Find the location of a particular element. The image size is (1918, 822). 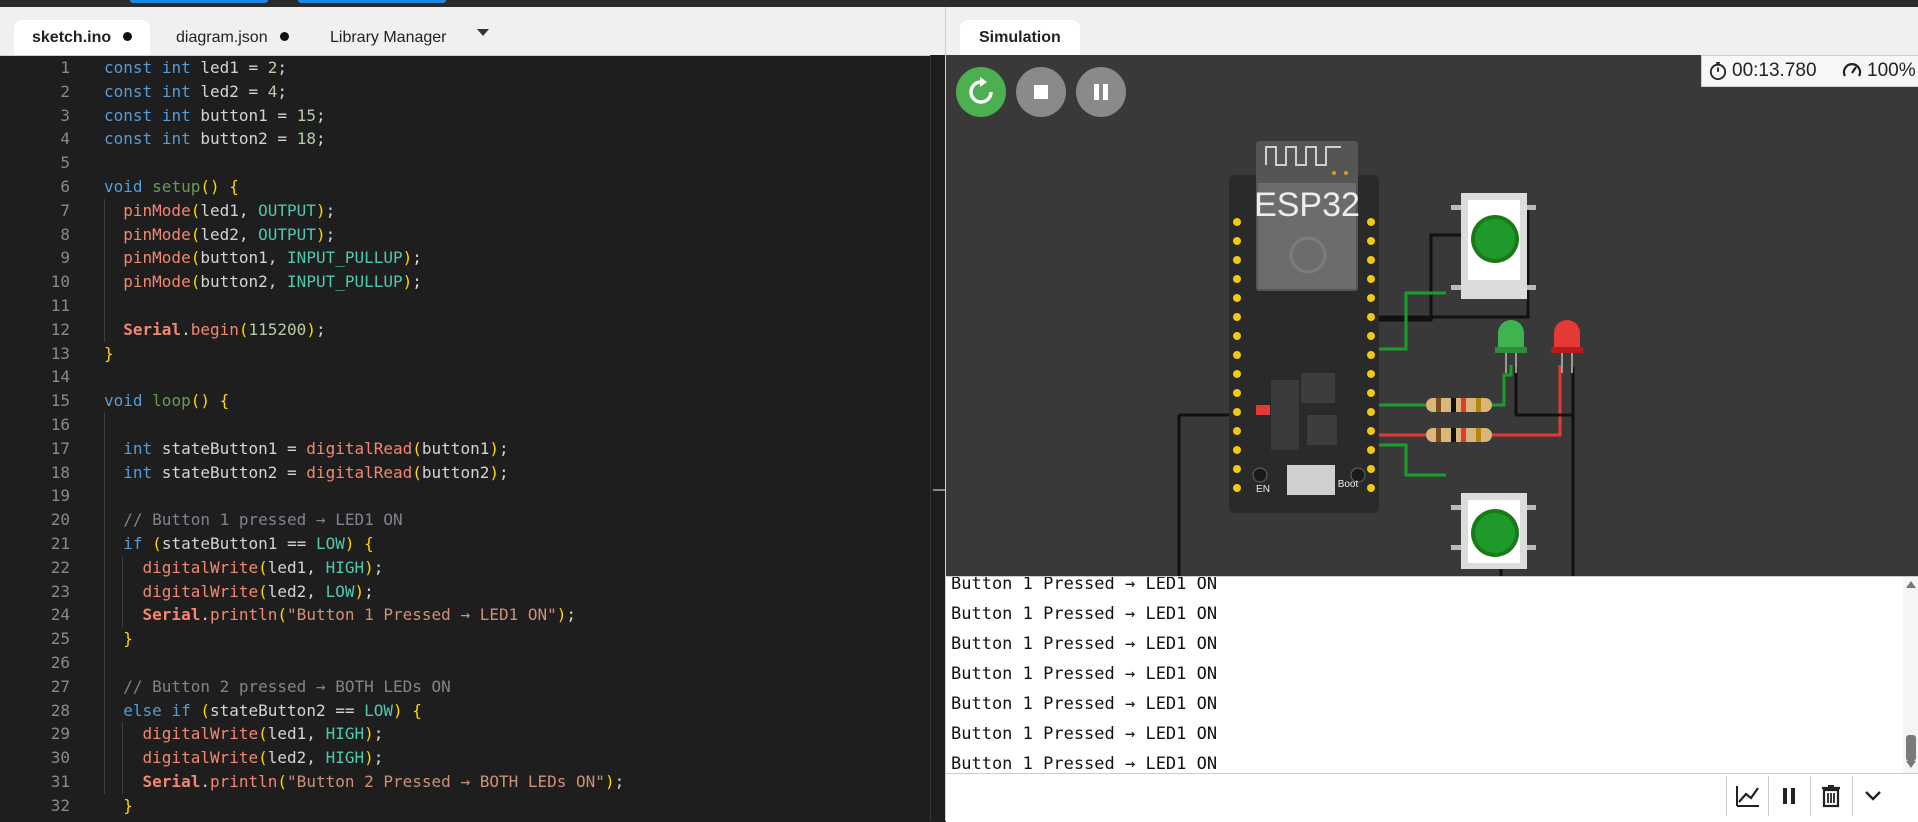

code-line: 19 is located at coordinates (465, 496).